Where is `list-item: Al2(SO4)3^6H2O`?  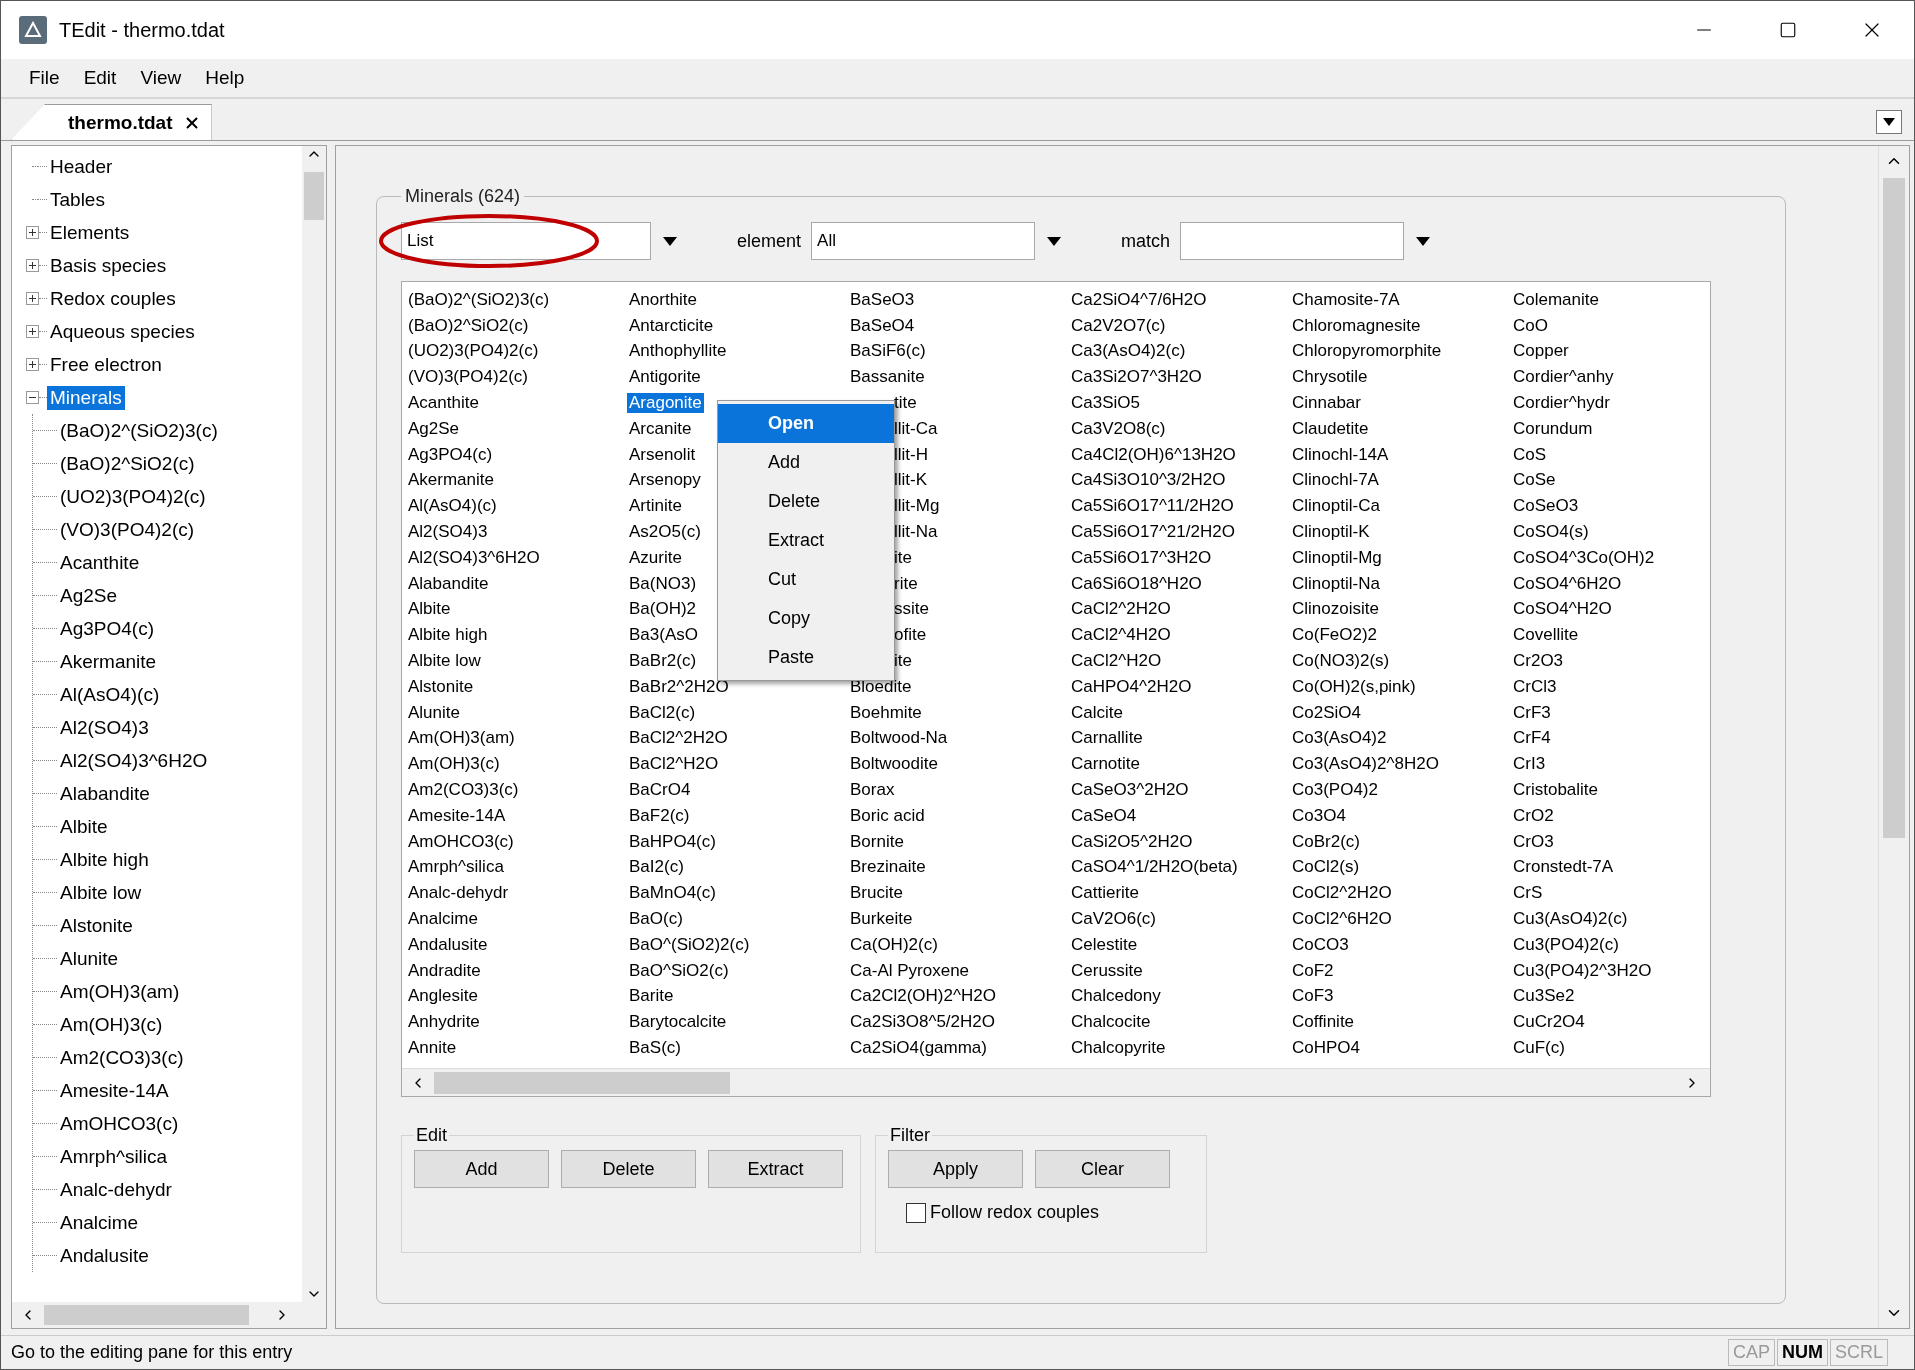 list-item: Al2(SO4)3^6H2O is located at coordinates (474, 557).